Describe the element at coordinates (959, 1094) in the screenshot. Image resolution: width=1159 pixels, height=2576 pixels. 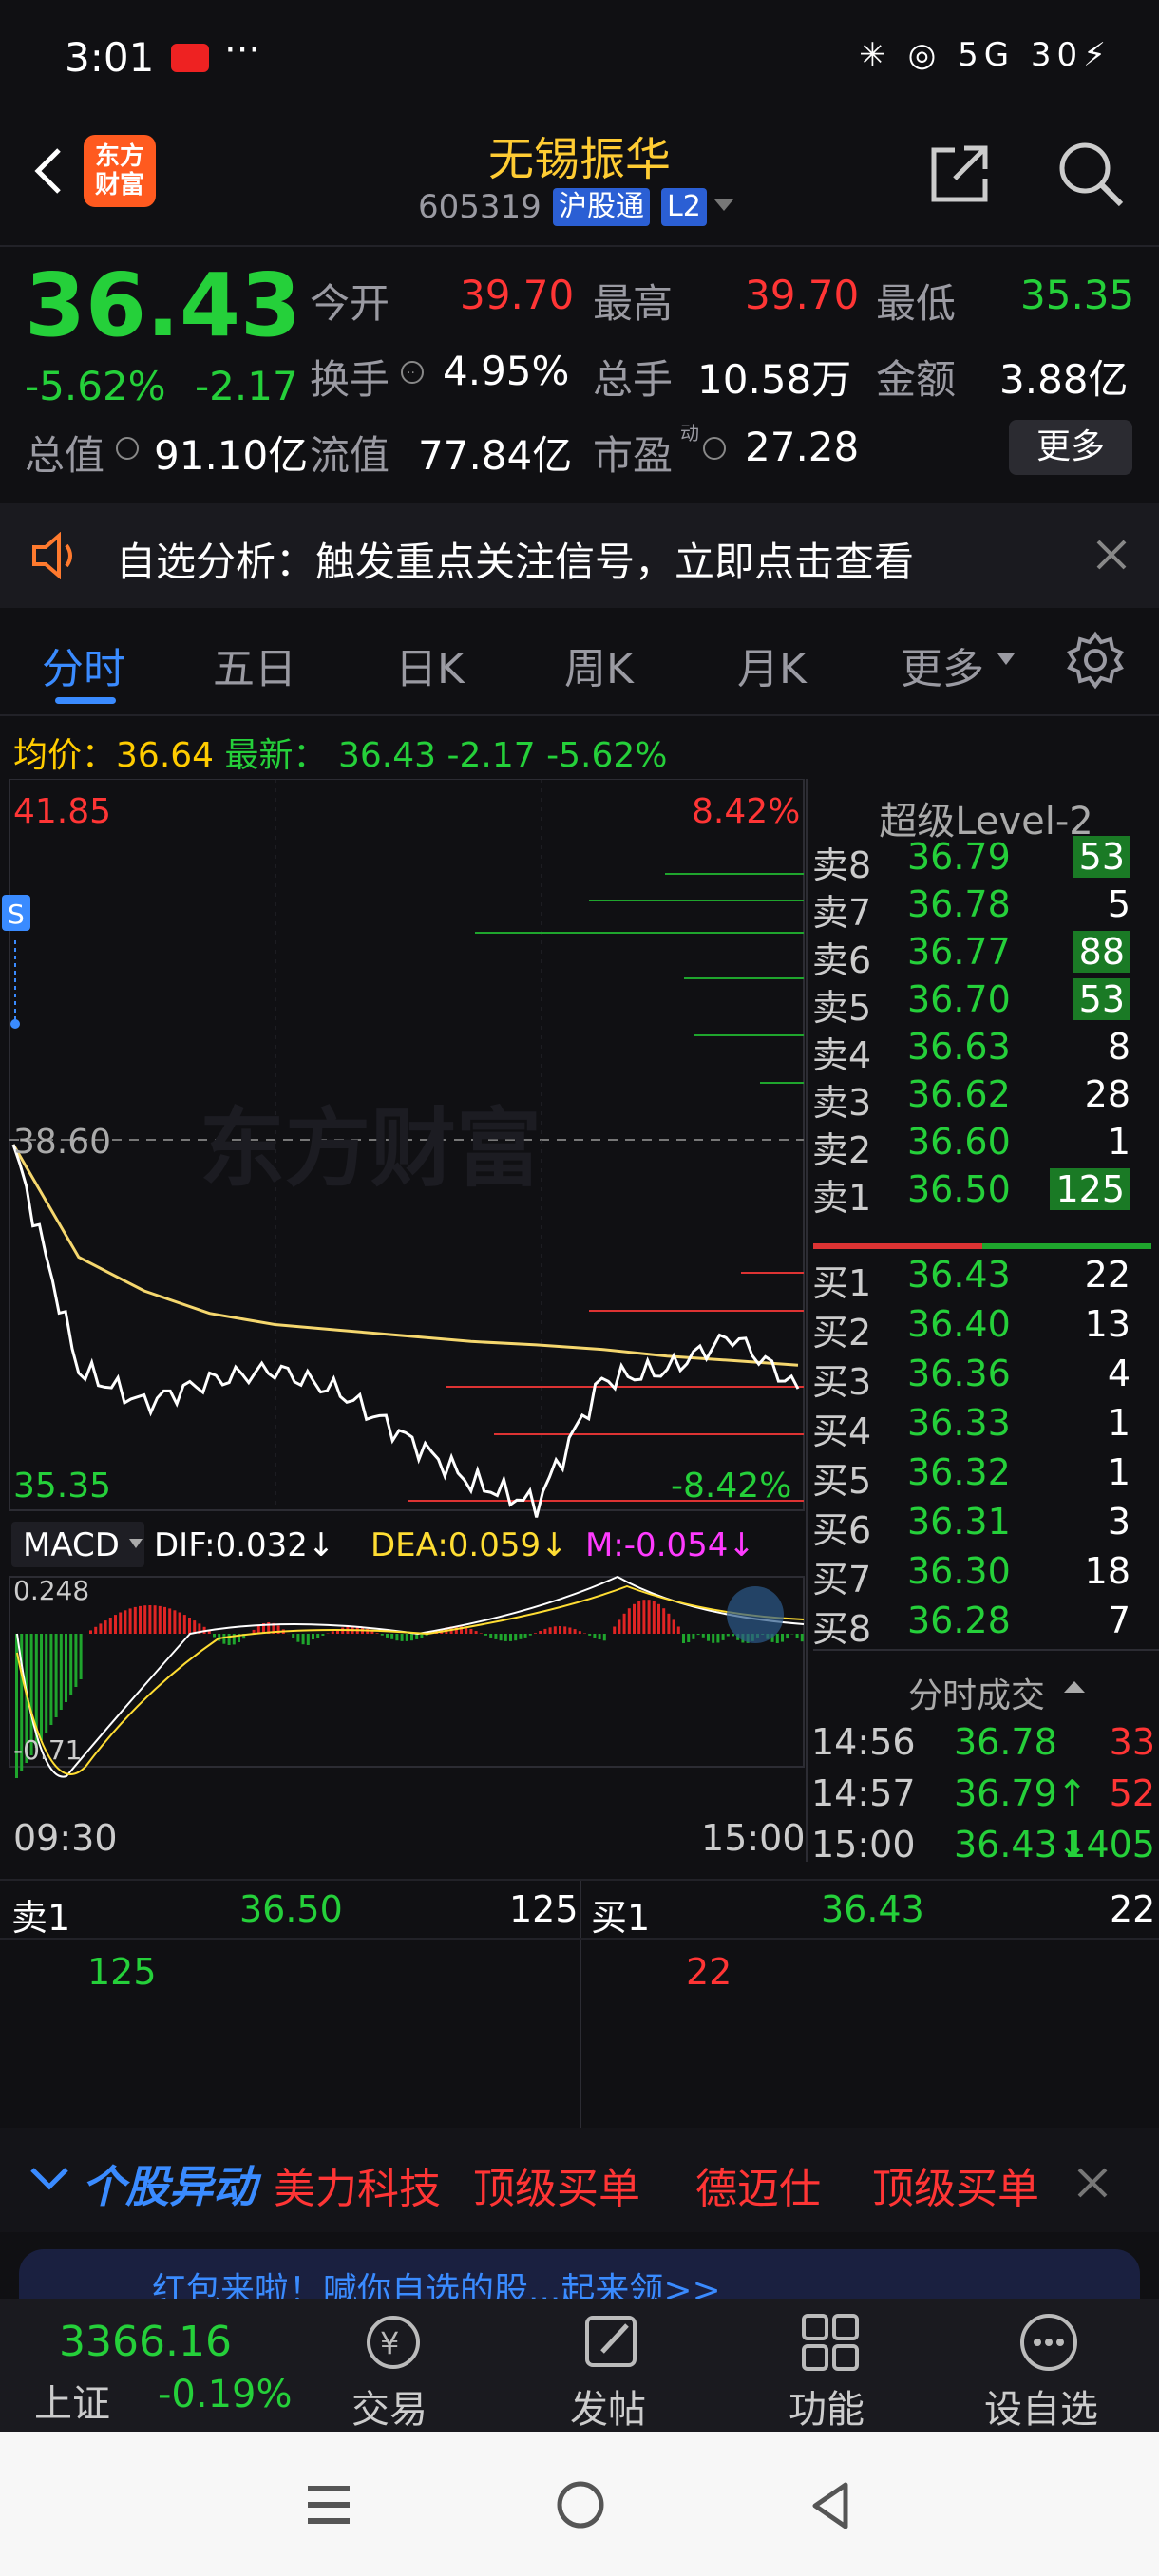
I see `order-price: 36.62` at that location.